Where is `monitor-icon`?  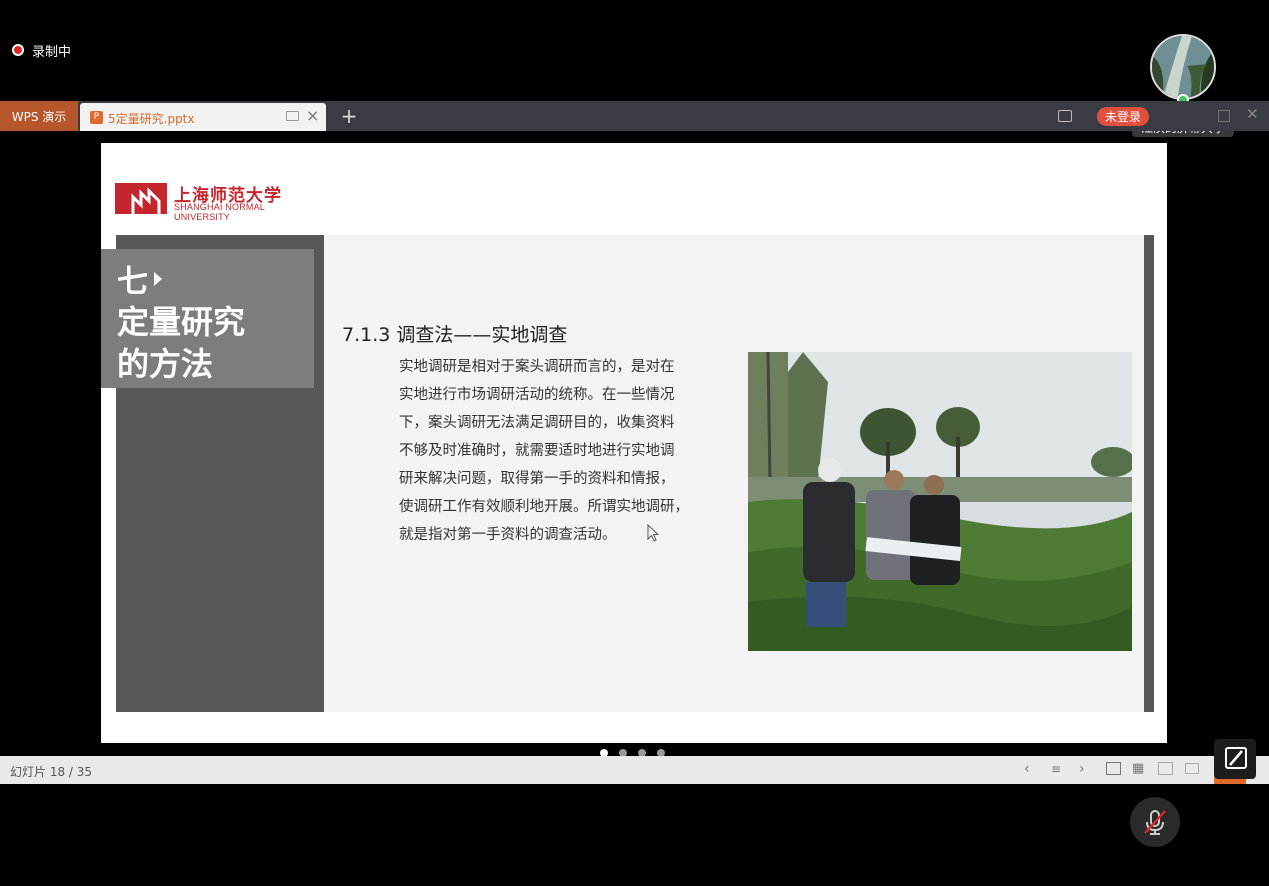 monitor-icon is located at coordinates (292, 116).